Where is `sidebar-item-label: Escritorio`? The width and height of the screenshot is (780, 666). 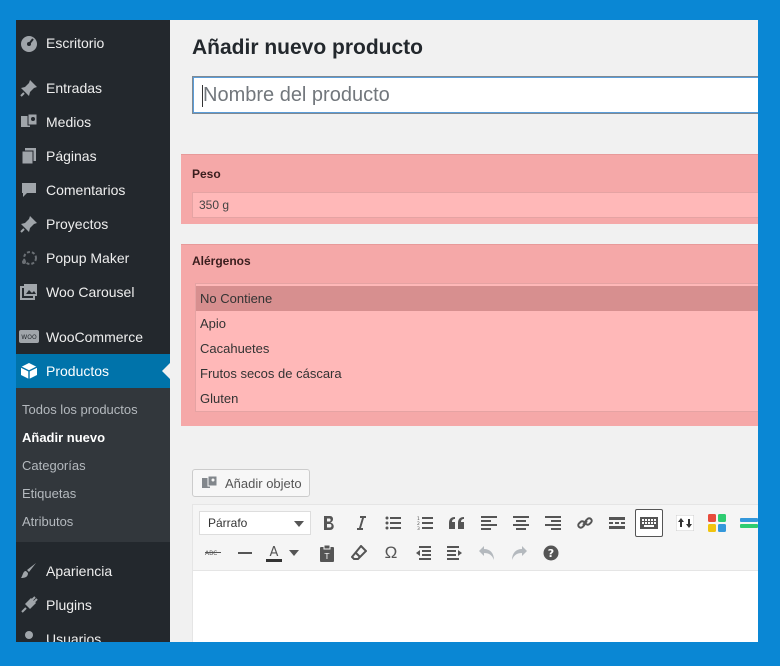 sidebar-item-label: Escritorio is located at coordinates (75, 43).